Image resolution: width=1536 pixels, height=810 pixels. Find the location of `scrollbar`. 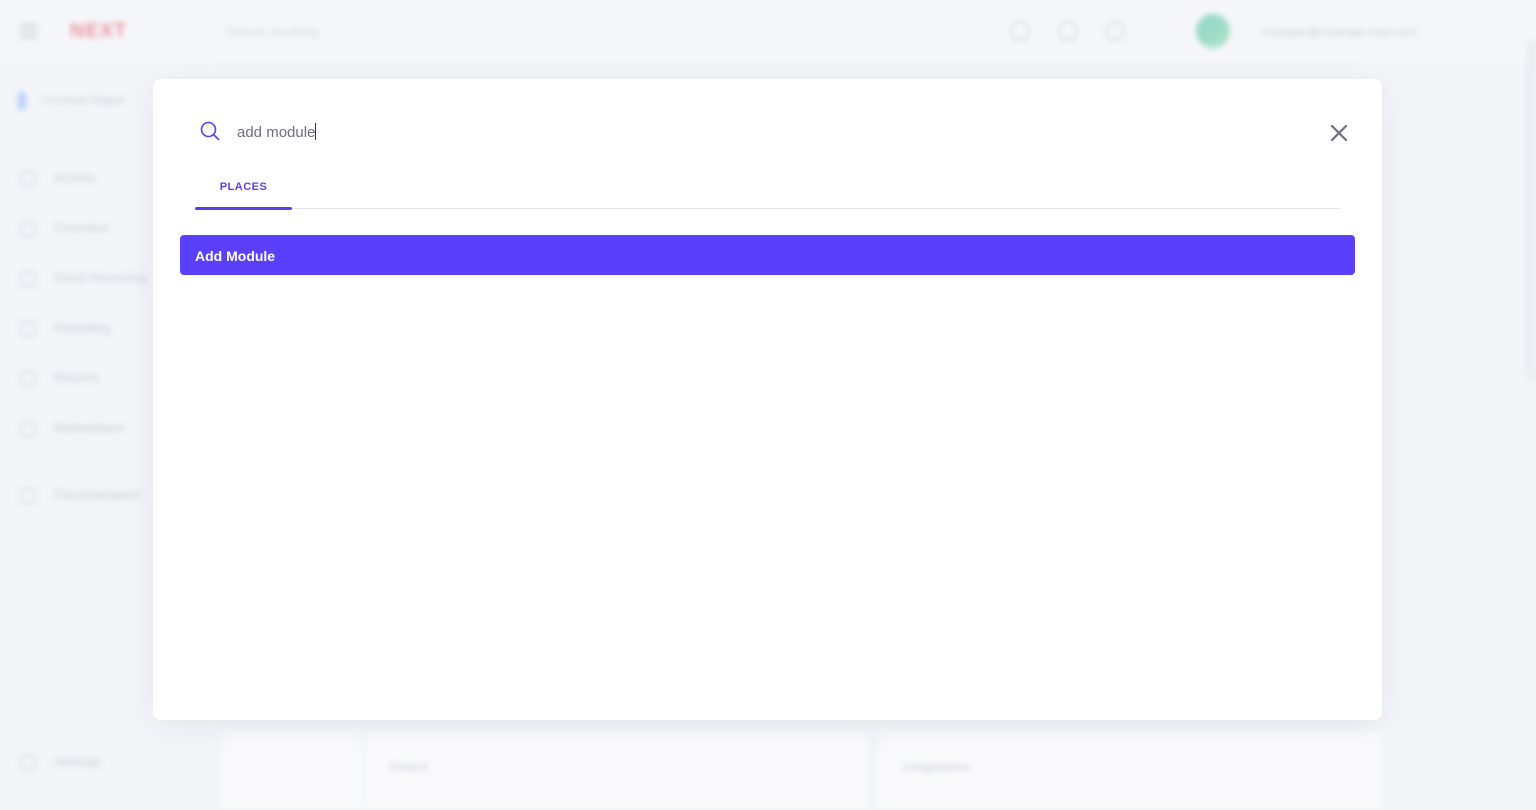

scrollbar is located at coordinates (1531, 210).